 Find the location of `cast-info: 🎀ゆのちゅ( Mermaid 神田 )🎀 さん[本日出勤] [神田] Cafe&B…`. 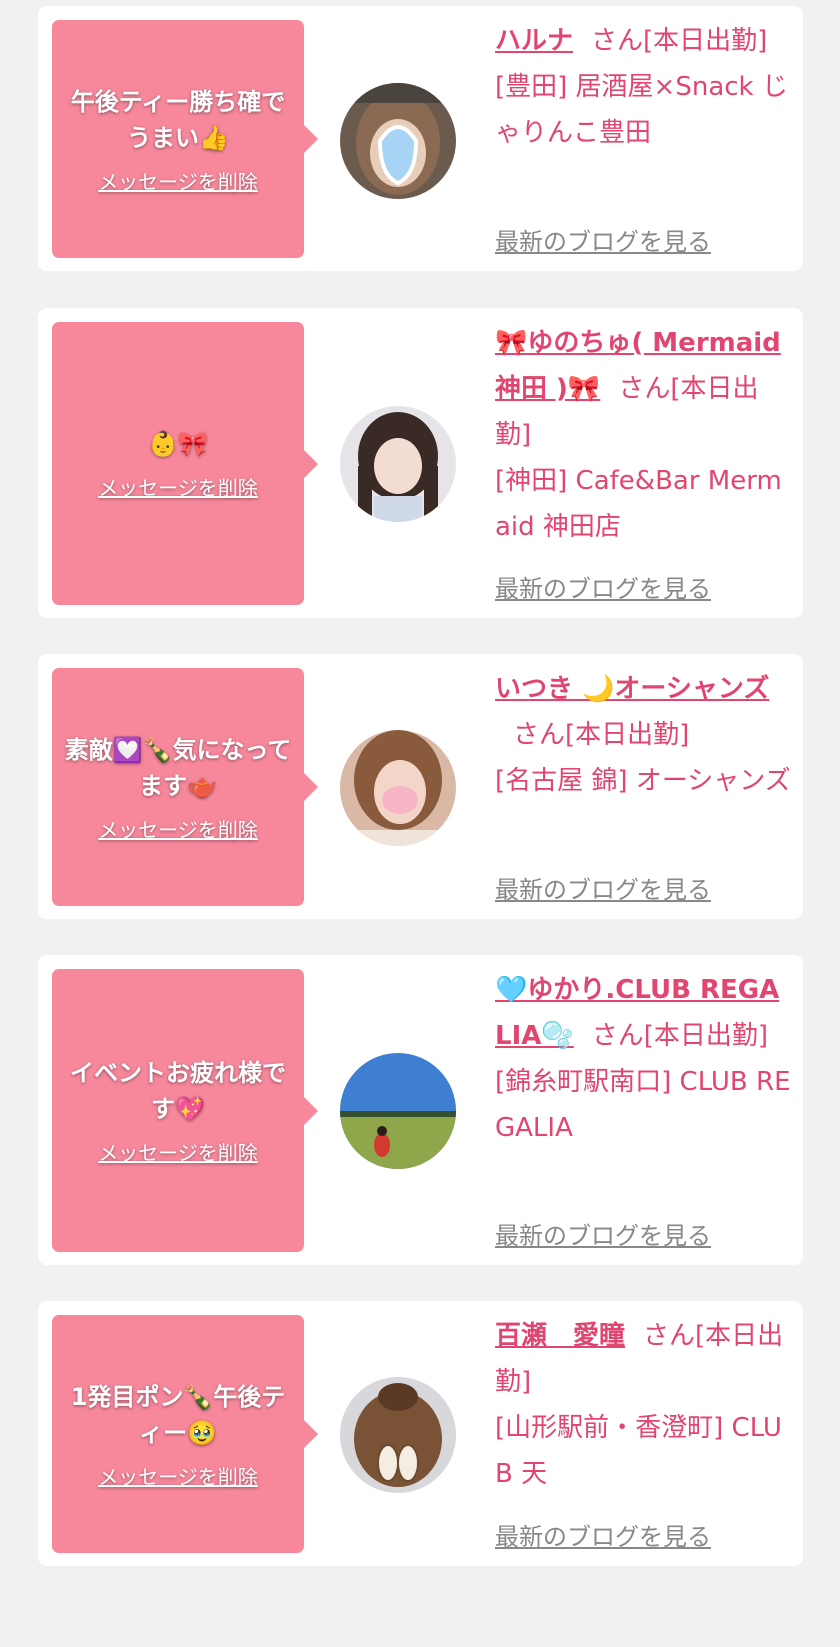

cast-info: 🎀ゆのちゅ( Mermaid 神田 )🎀 さん[本日出勤] [神田] Cafe&B… is located at coordinates (643, 462).